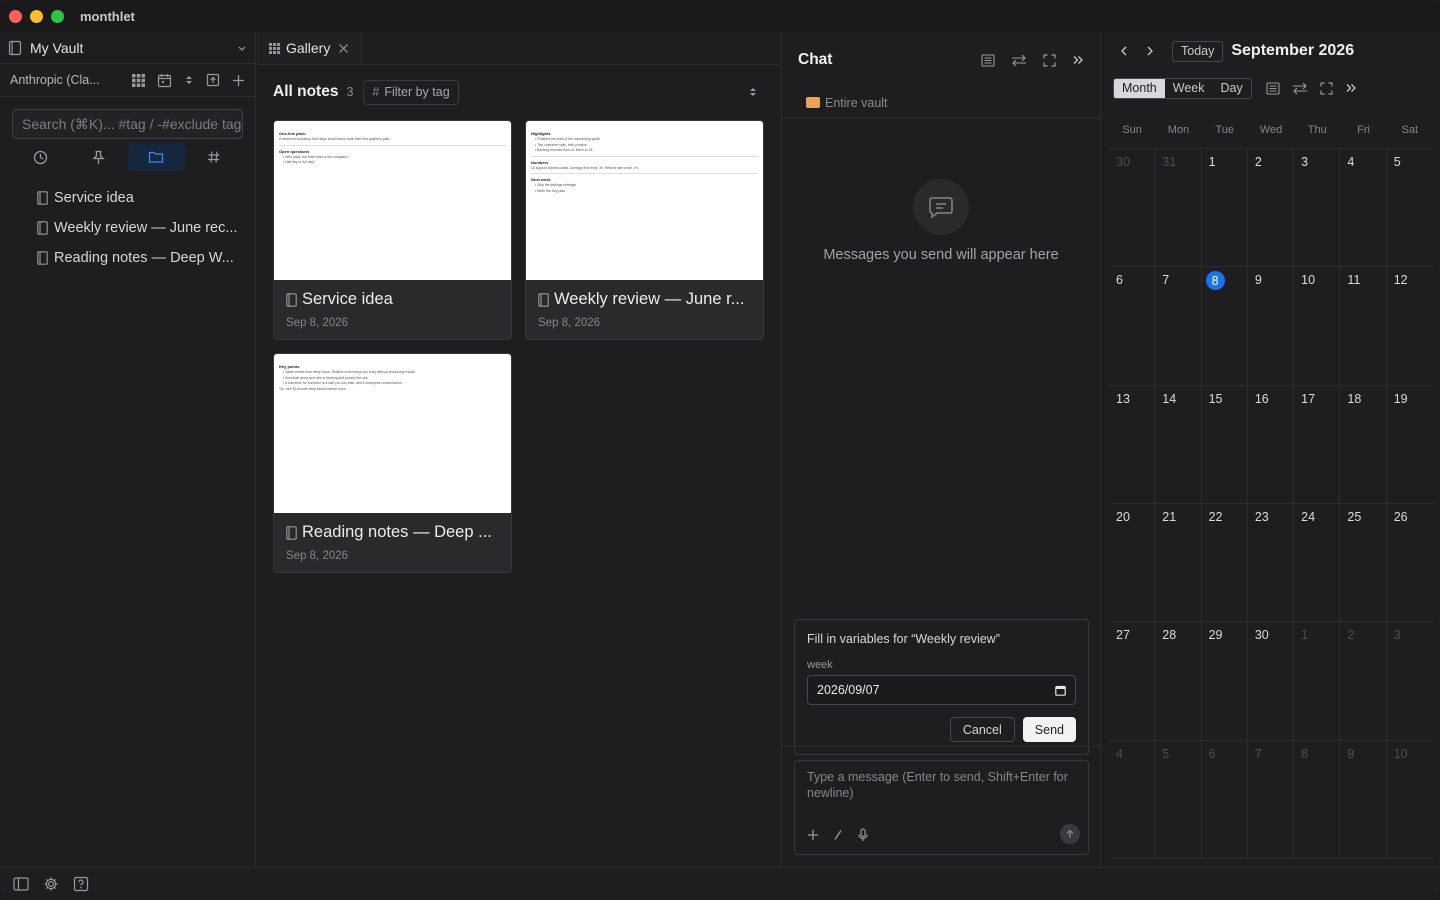 This screenshot has width=1440, height=900. I want to click on file-tree-item: Service idea, so click(127, 198).